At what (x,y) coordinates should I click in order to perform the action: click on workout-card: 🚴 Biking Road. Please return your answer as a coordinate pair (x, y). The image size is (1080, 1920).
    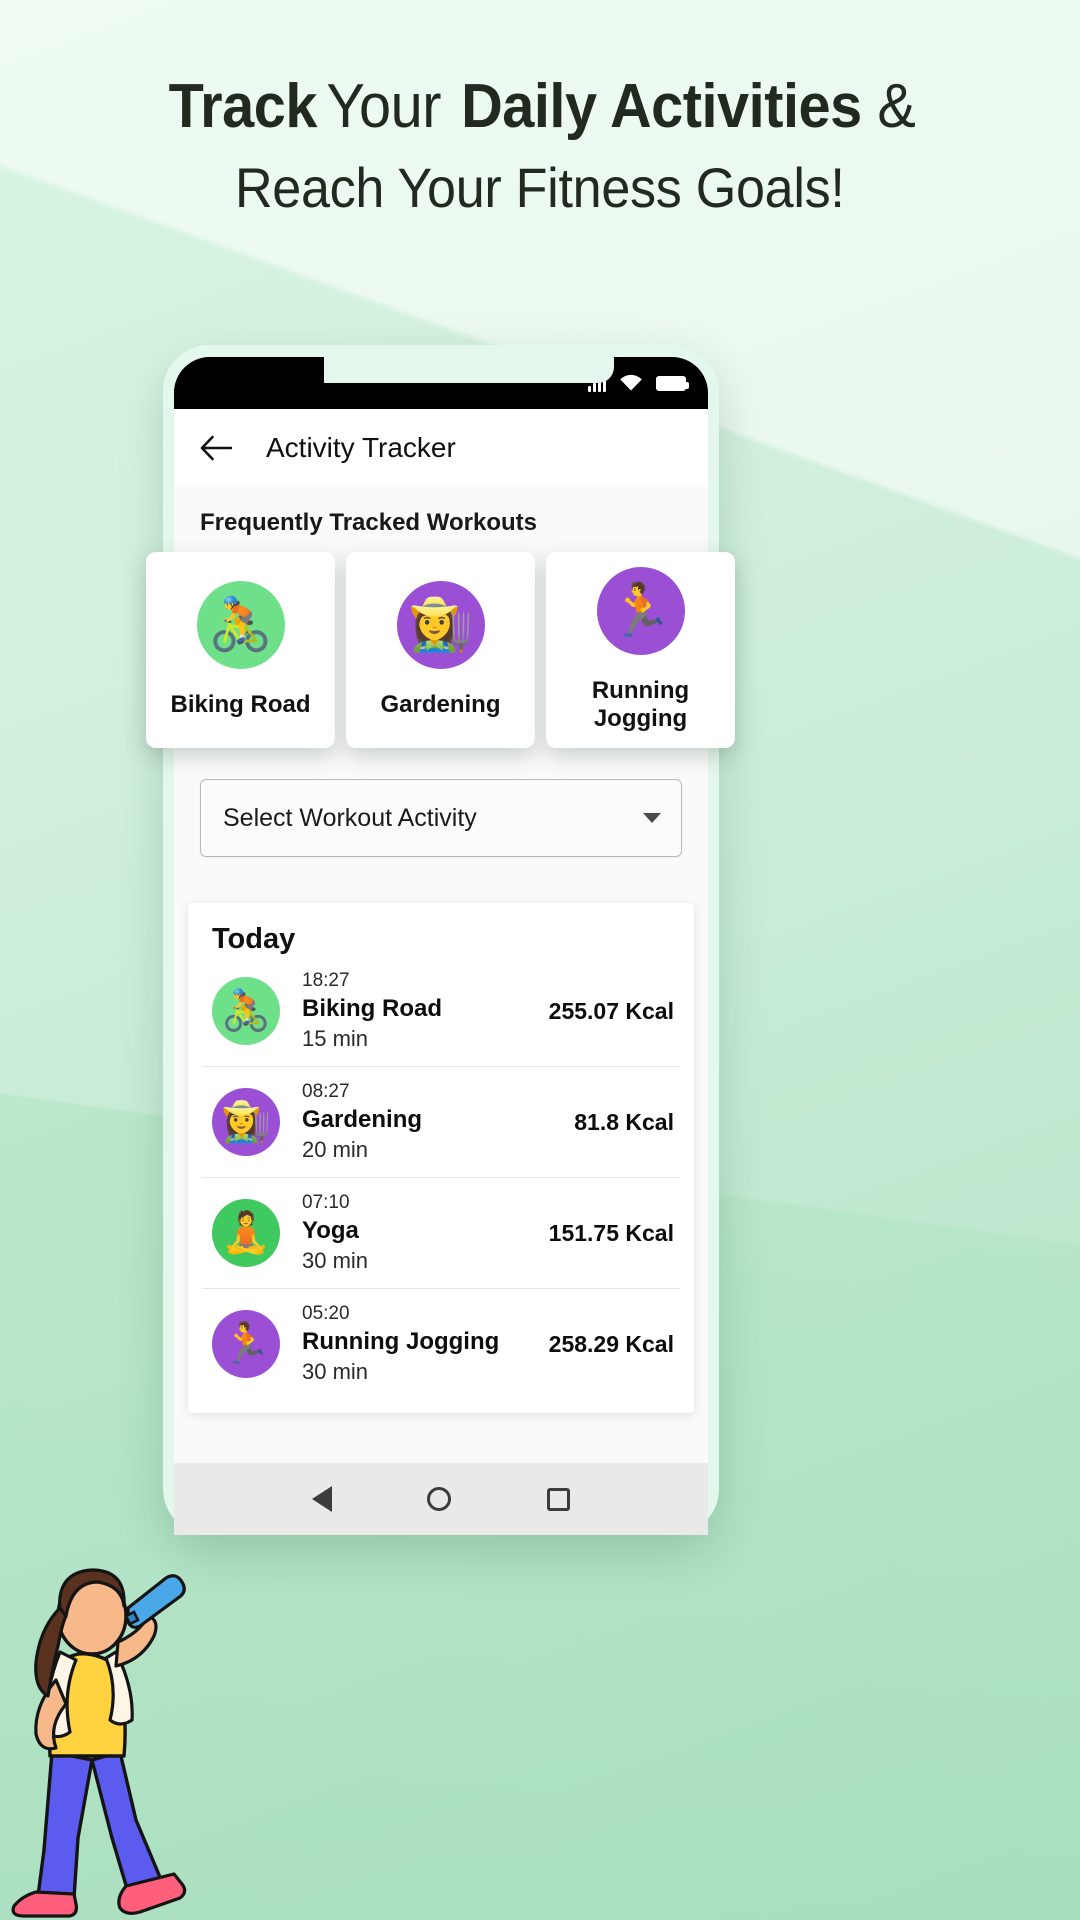
    Looking at the image, I should click on (240, 650).